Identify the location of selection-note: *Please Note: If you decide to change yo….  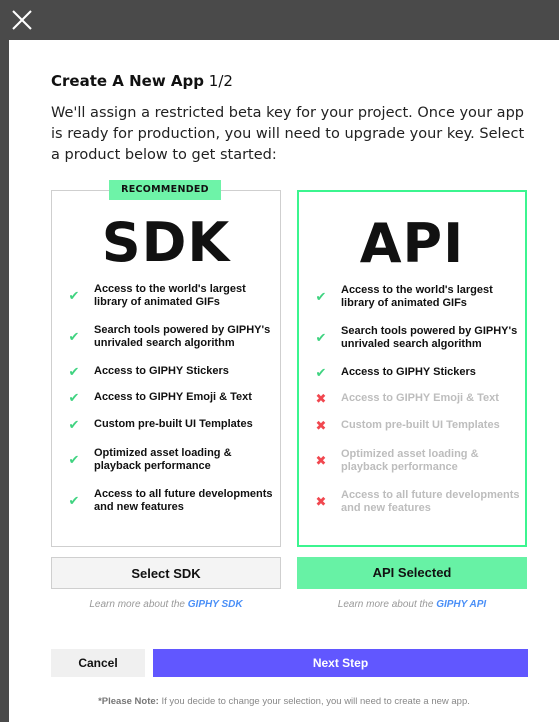
(284, 701).